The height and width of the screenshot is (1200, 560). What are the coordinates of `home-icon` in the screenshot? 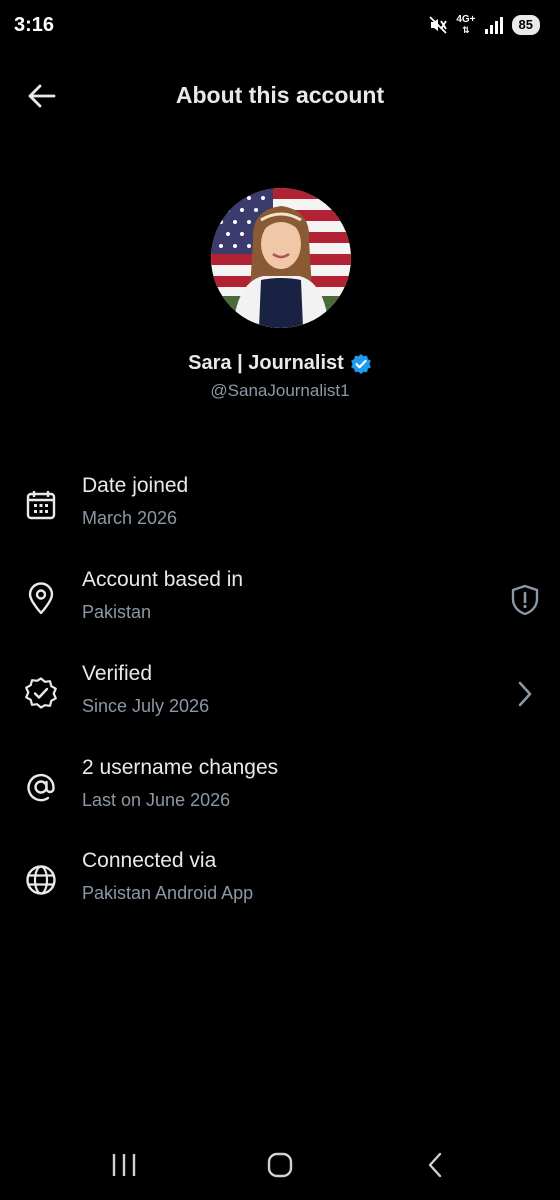 It's located at (280, 1165).